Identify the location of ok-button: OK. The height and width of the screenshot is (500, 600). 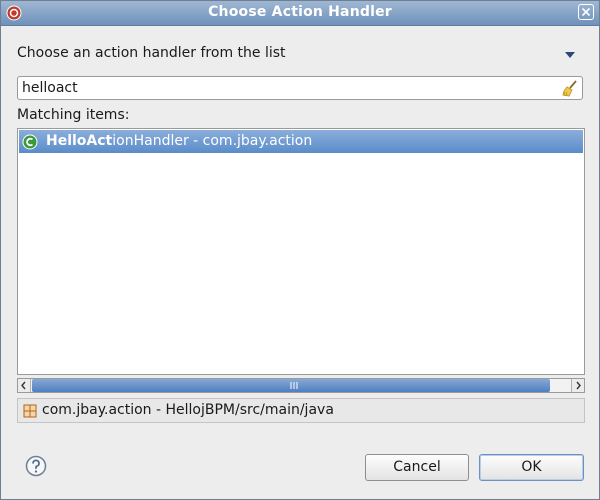
(531, 467).